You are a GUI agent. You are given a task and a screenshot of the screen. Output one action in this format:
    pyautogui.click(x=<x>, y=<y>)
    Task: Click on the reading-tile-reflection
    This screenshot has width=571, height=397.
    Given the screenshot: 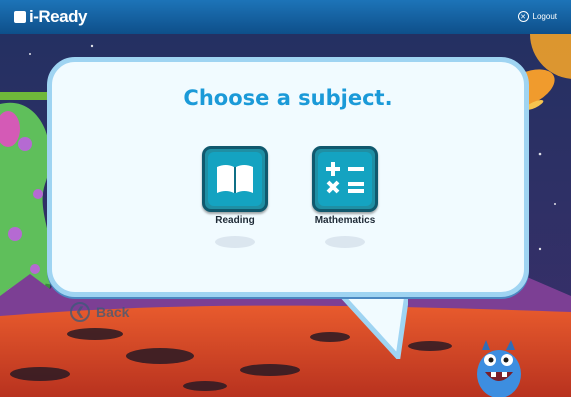 What is the action you would take?
    pyautogui.click(x=235, y=242)
    